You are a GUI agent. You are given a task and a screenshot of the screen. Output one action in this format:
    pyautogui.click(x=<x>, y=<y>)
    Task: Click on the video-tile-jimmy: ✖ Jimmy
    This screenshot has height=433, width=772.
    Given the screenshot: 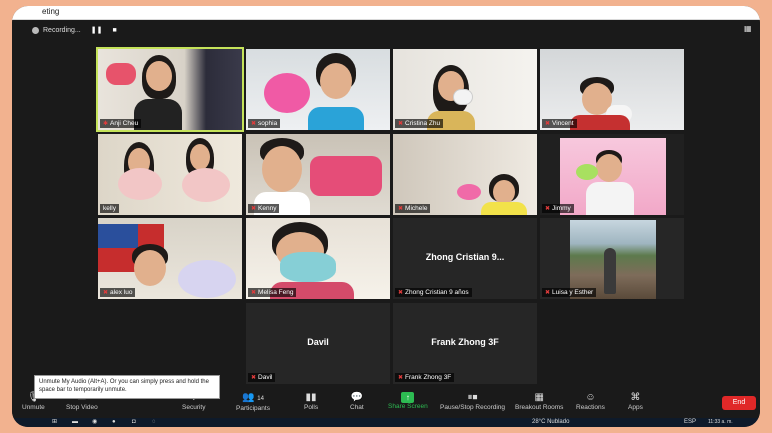 What is the action you would take?
    pyautogui.click(x=612, y=174)
    